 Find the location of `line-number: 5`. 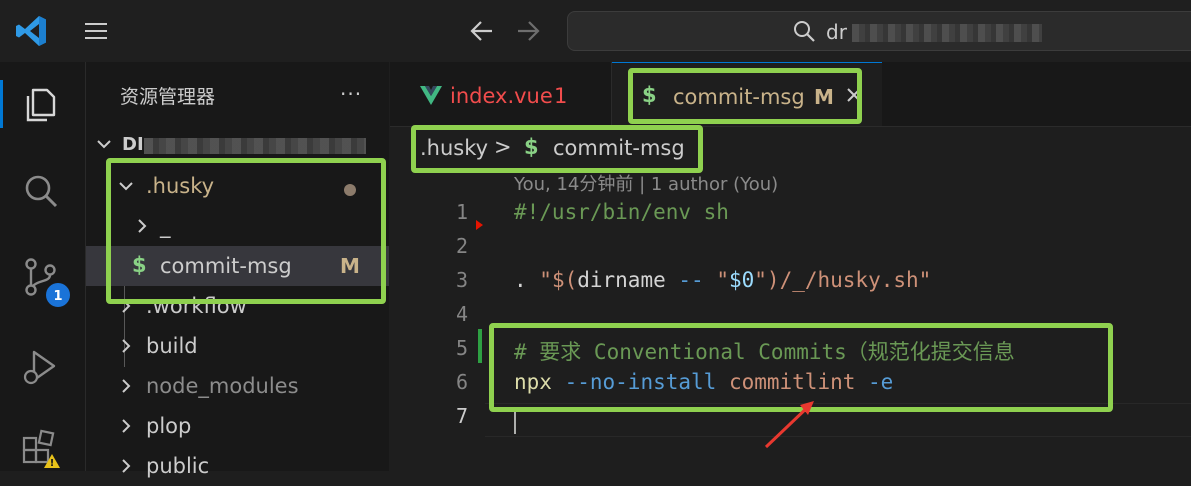

line-number: 5 is located at coordinates (461, 348).